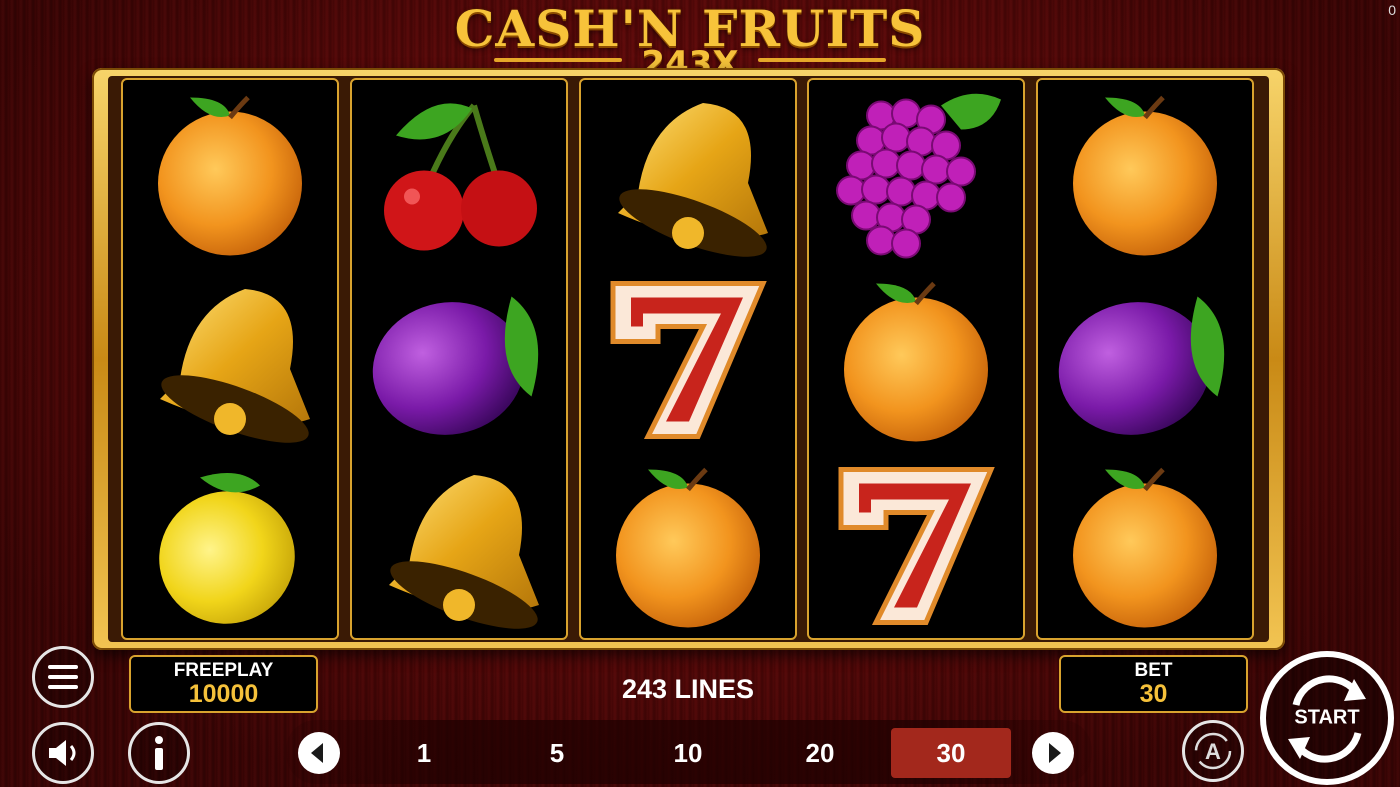  I want to click on counter-display: 0, so click(1392, 10).